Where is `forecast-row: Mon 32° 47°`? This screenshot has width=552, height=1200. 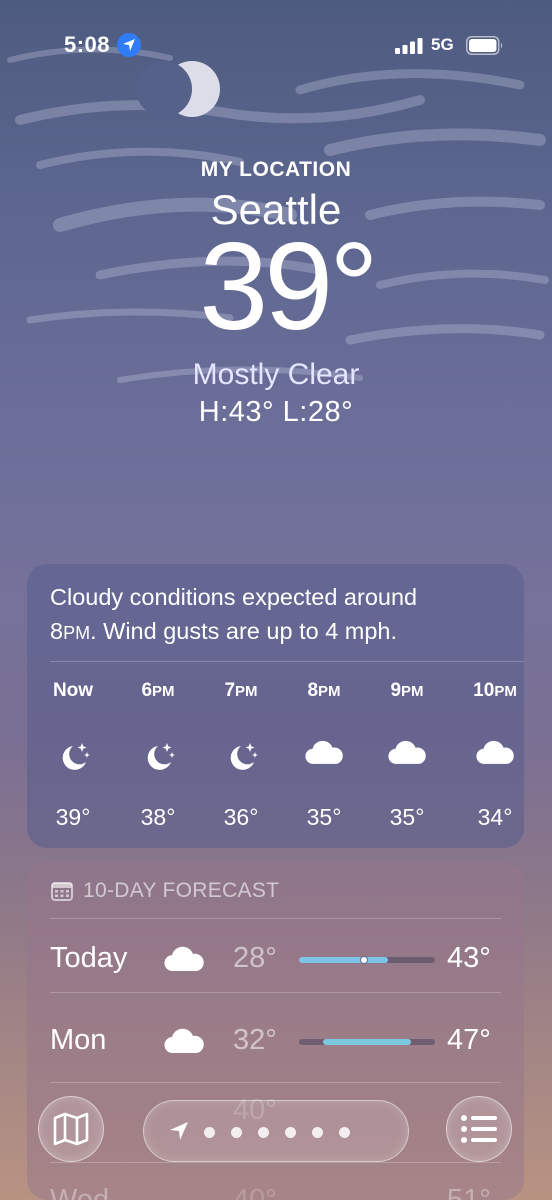 forecast-row: Mon 32° 47° is located at coordinates (275, 1042).